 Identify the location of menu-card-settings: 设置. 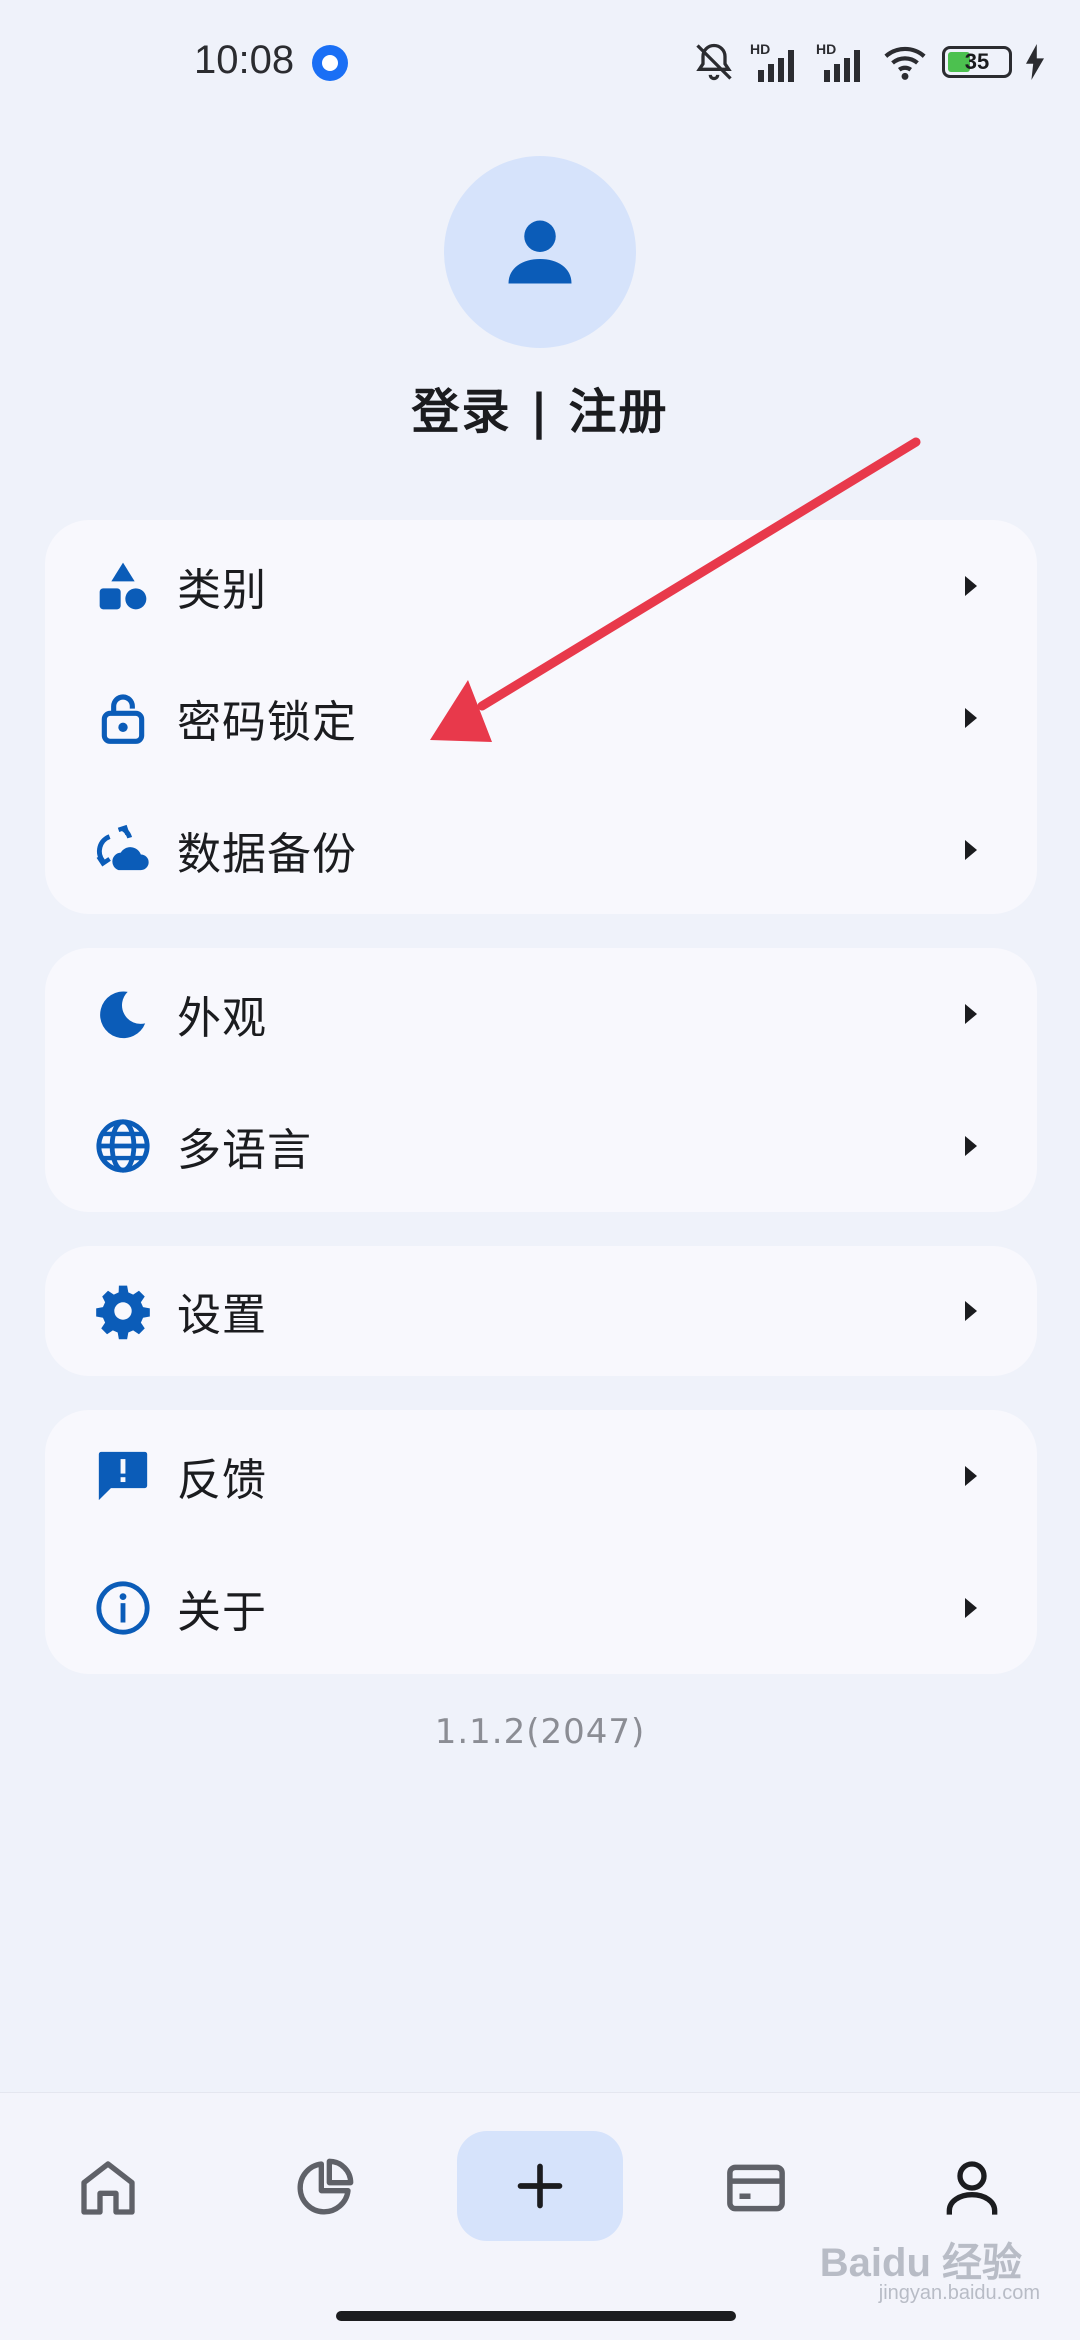
(541, 1311).